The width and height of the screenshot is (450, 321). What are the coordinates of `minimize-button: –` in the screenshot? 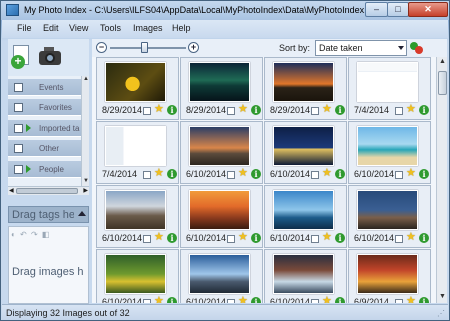 It's located at (376, 9).